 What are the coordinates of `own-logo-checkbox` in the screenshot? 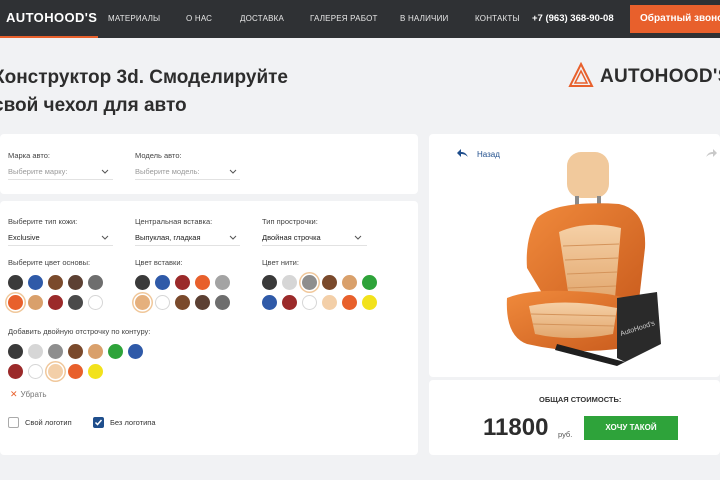 It's located at (13, 422).